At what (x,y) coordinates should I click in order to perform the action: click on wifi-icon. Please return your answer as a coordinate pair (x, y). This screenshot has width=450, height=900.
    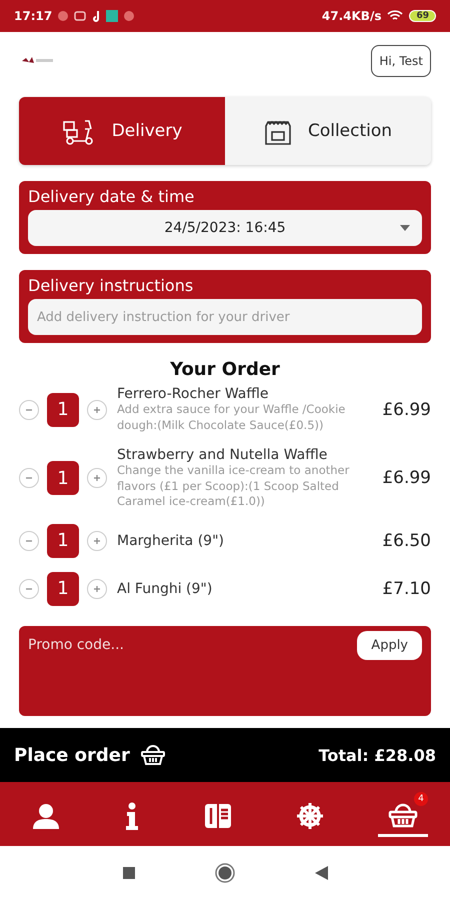
    Looking at the image, I should click on (395, 16).